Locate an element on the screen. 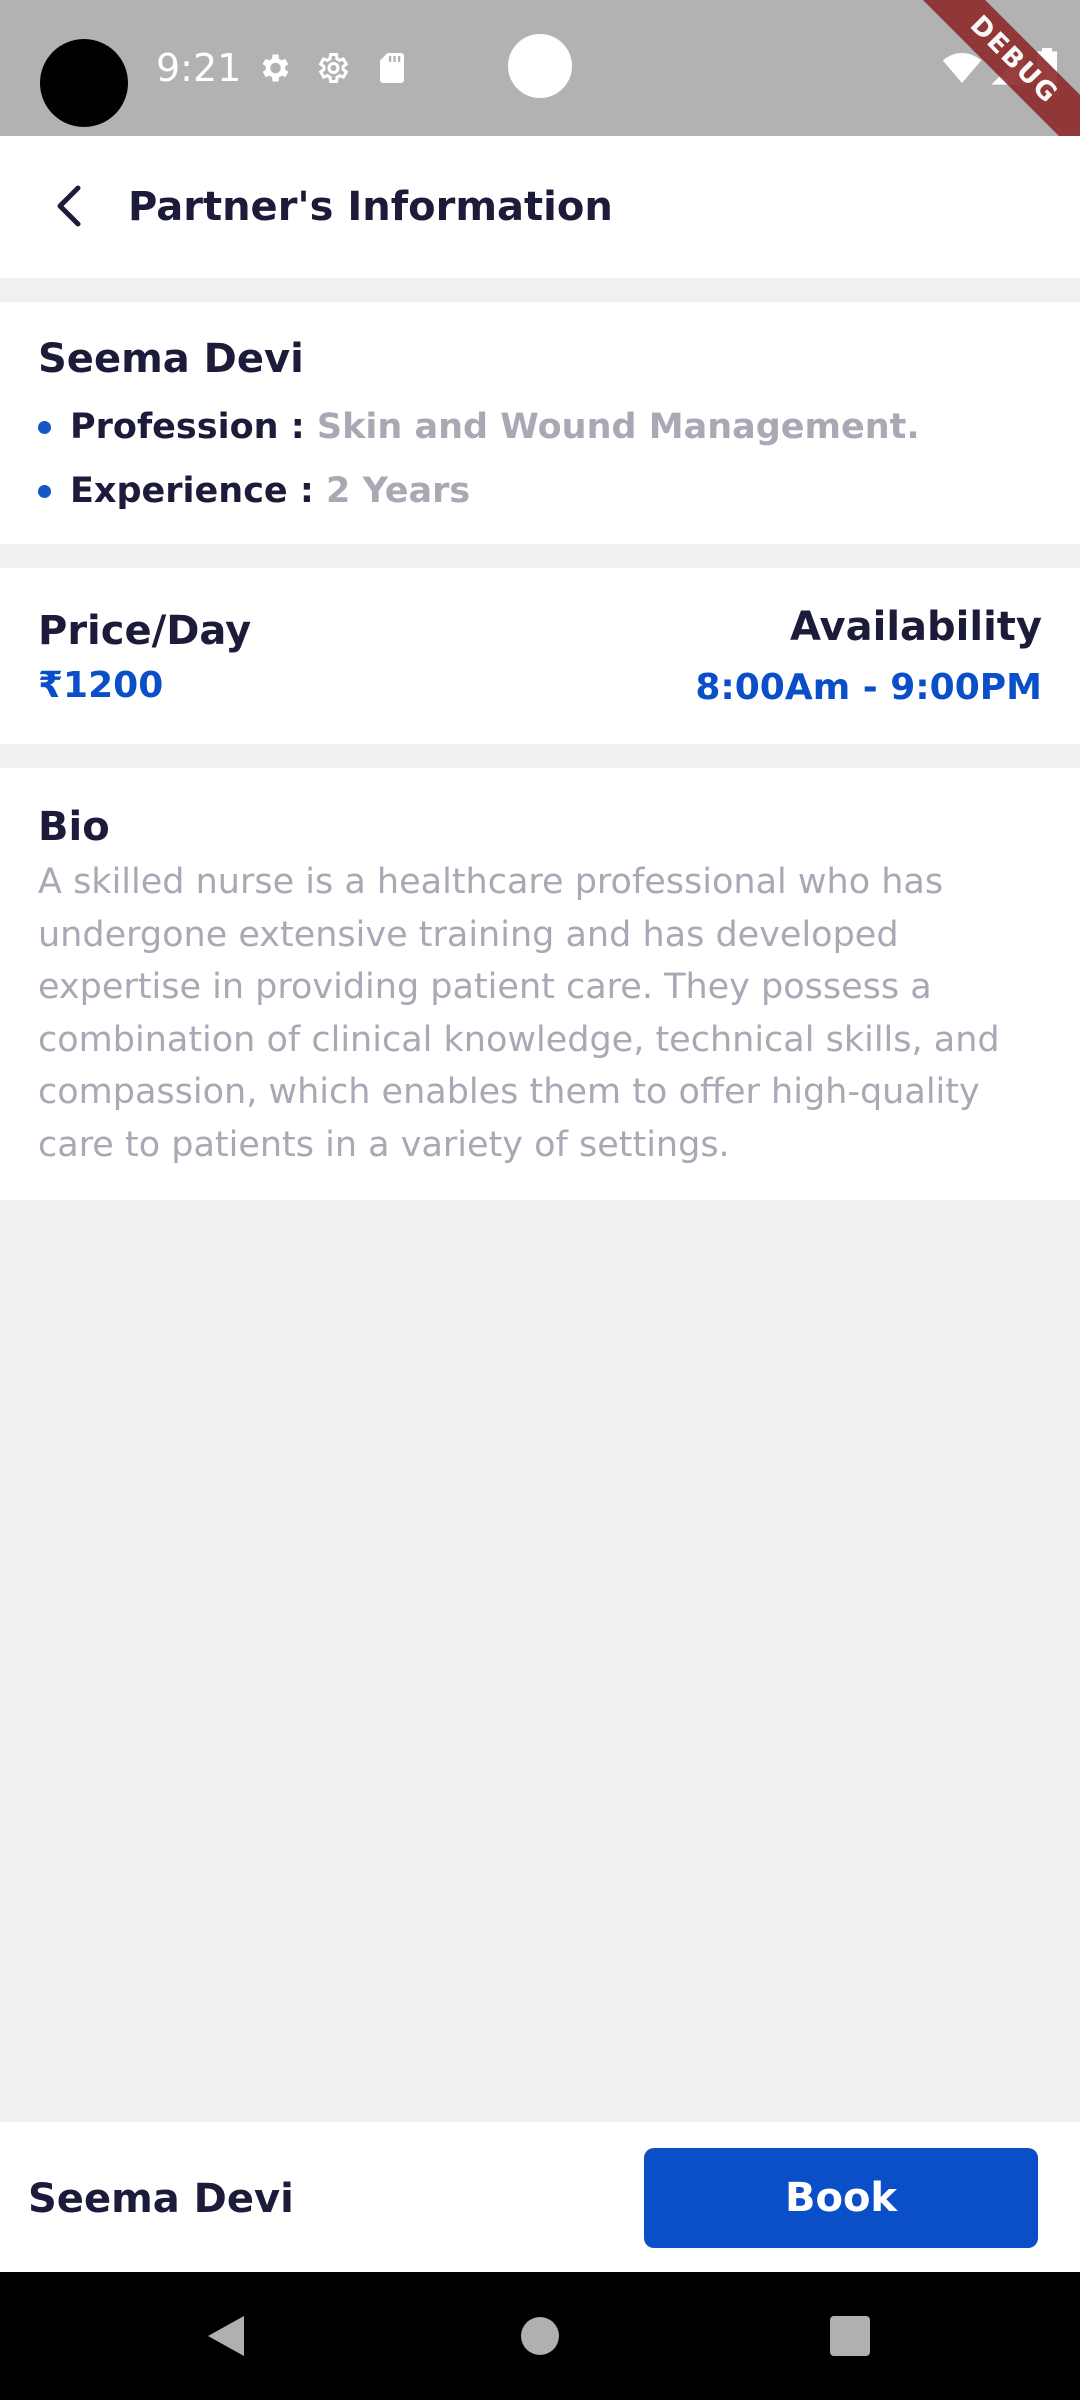 Image resolution: width=1080 pixels, height=2400 pixels. experience-label: Experience : is located at coordinates (198, 491).